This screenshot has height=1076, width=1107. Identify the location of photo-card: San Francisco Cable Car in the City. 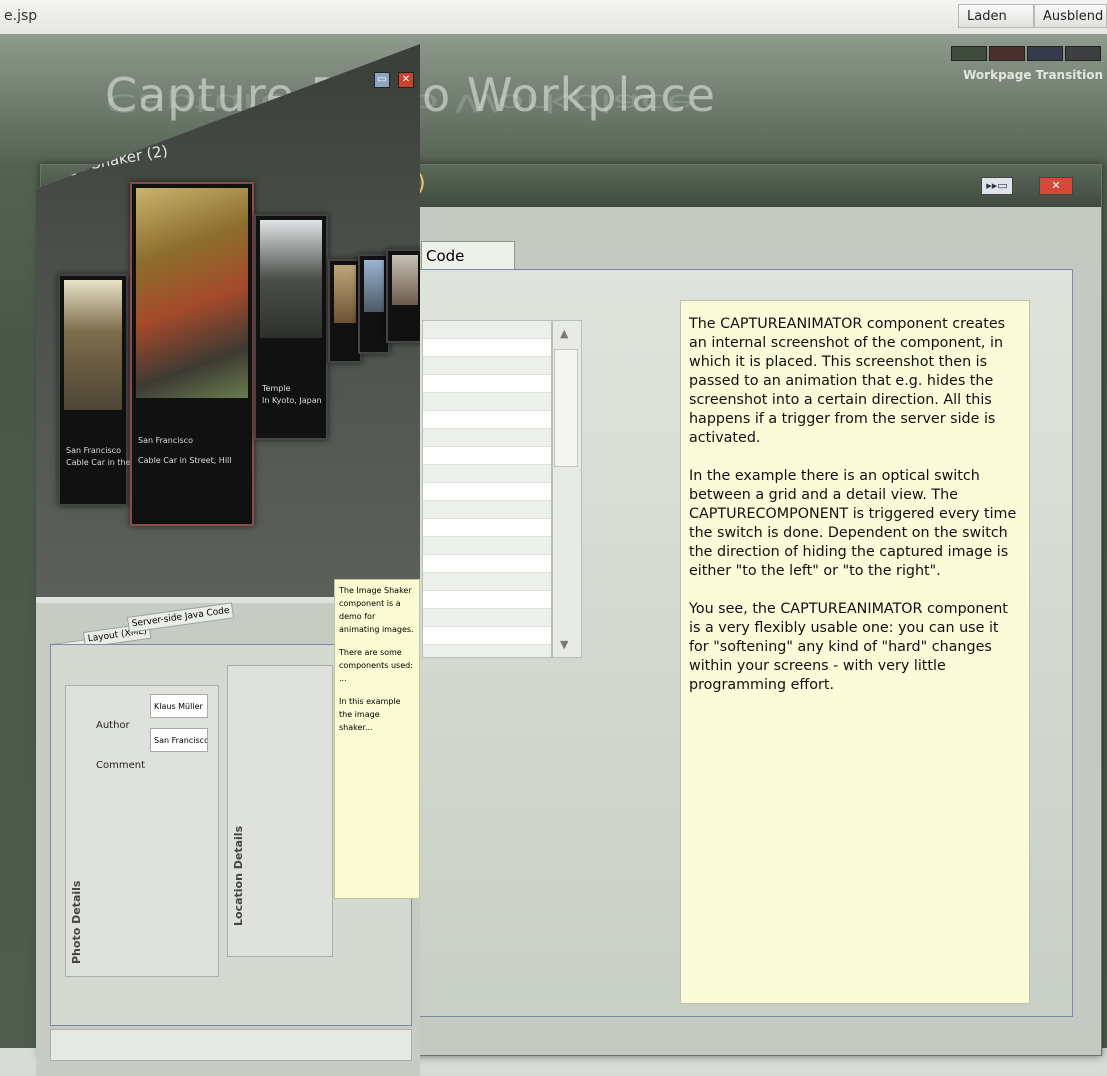
(103, 390).